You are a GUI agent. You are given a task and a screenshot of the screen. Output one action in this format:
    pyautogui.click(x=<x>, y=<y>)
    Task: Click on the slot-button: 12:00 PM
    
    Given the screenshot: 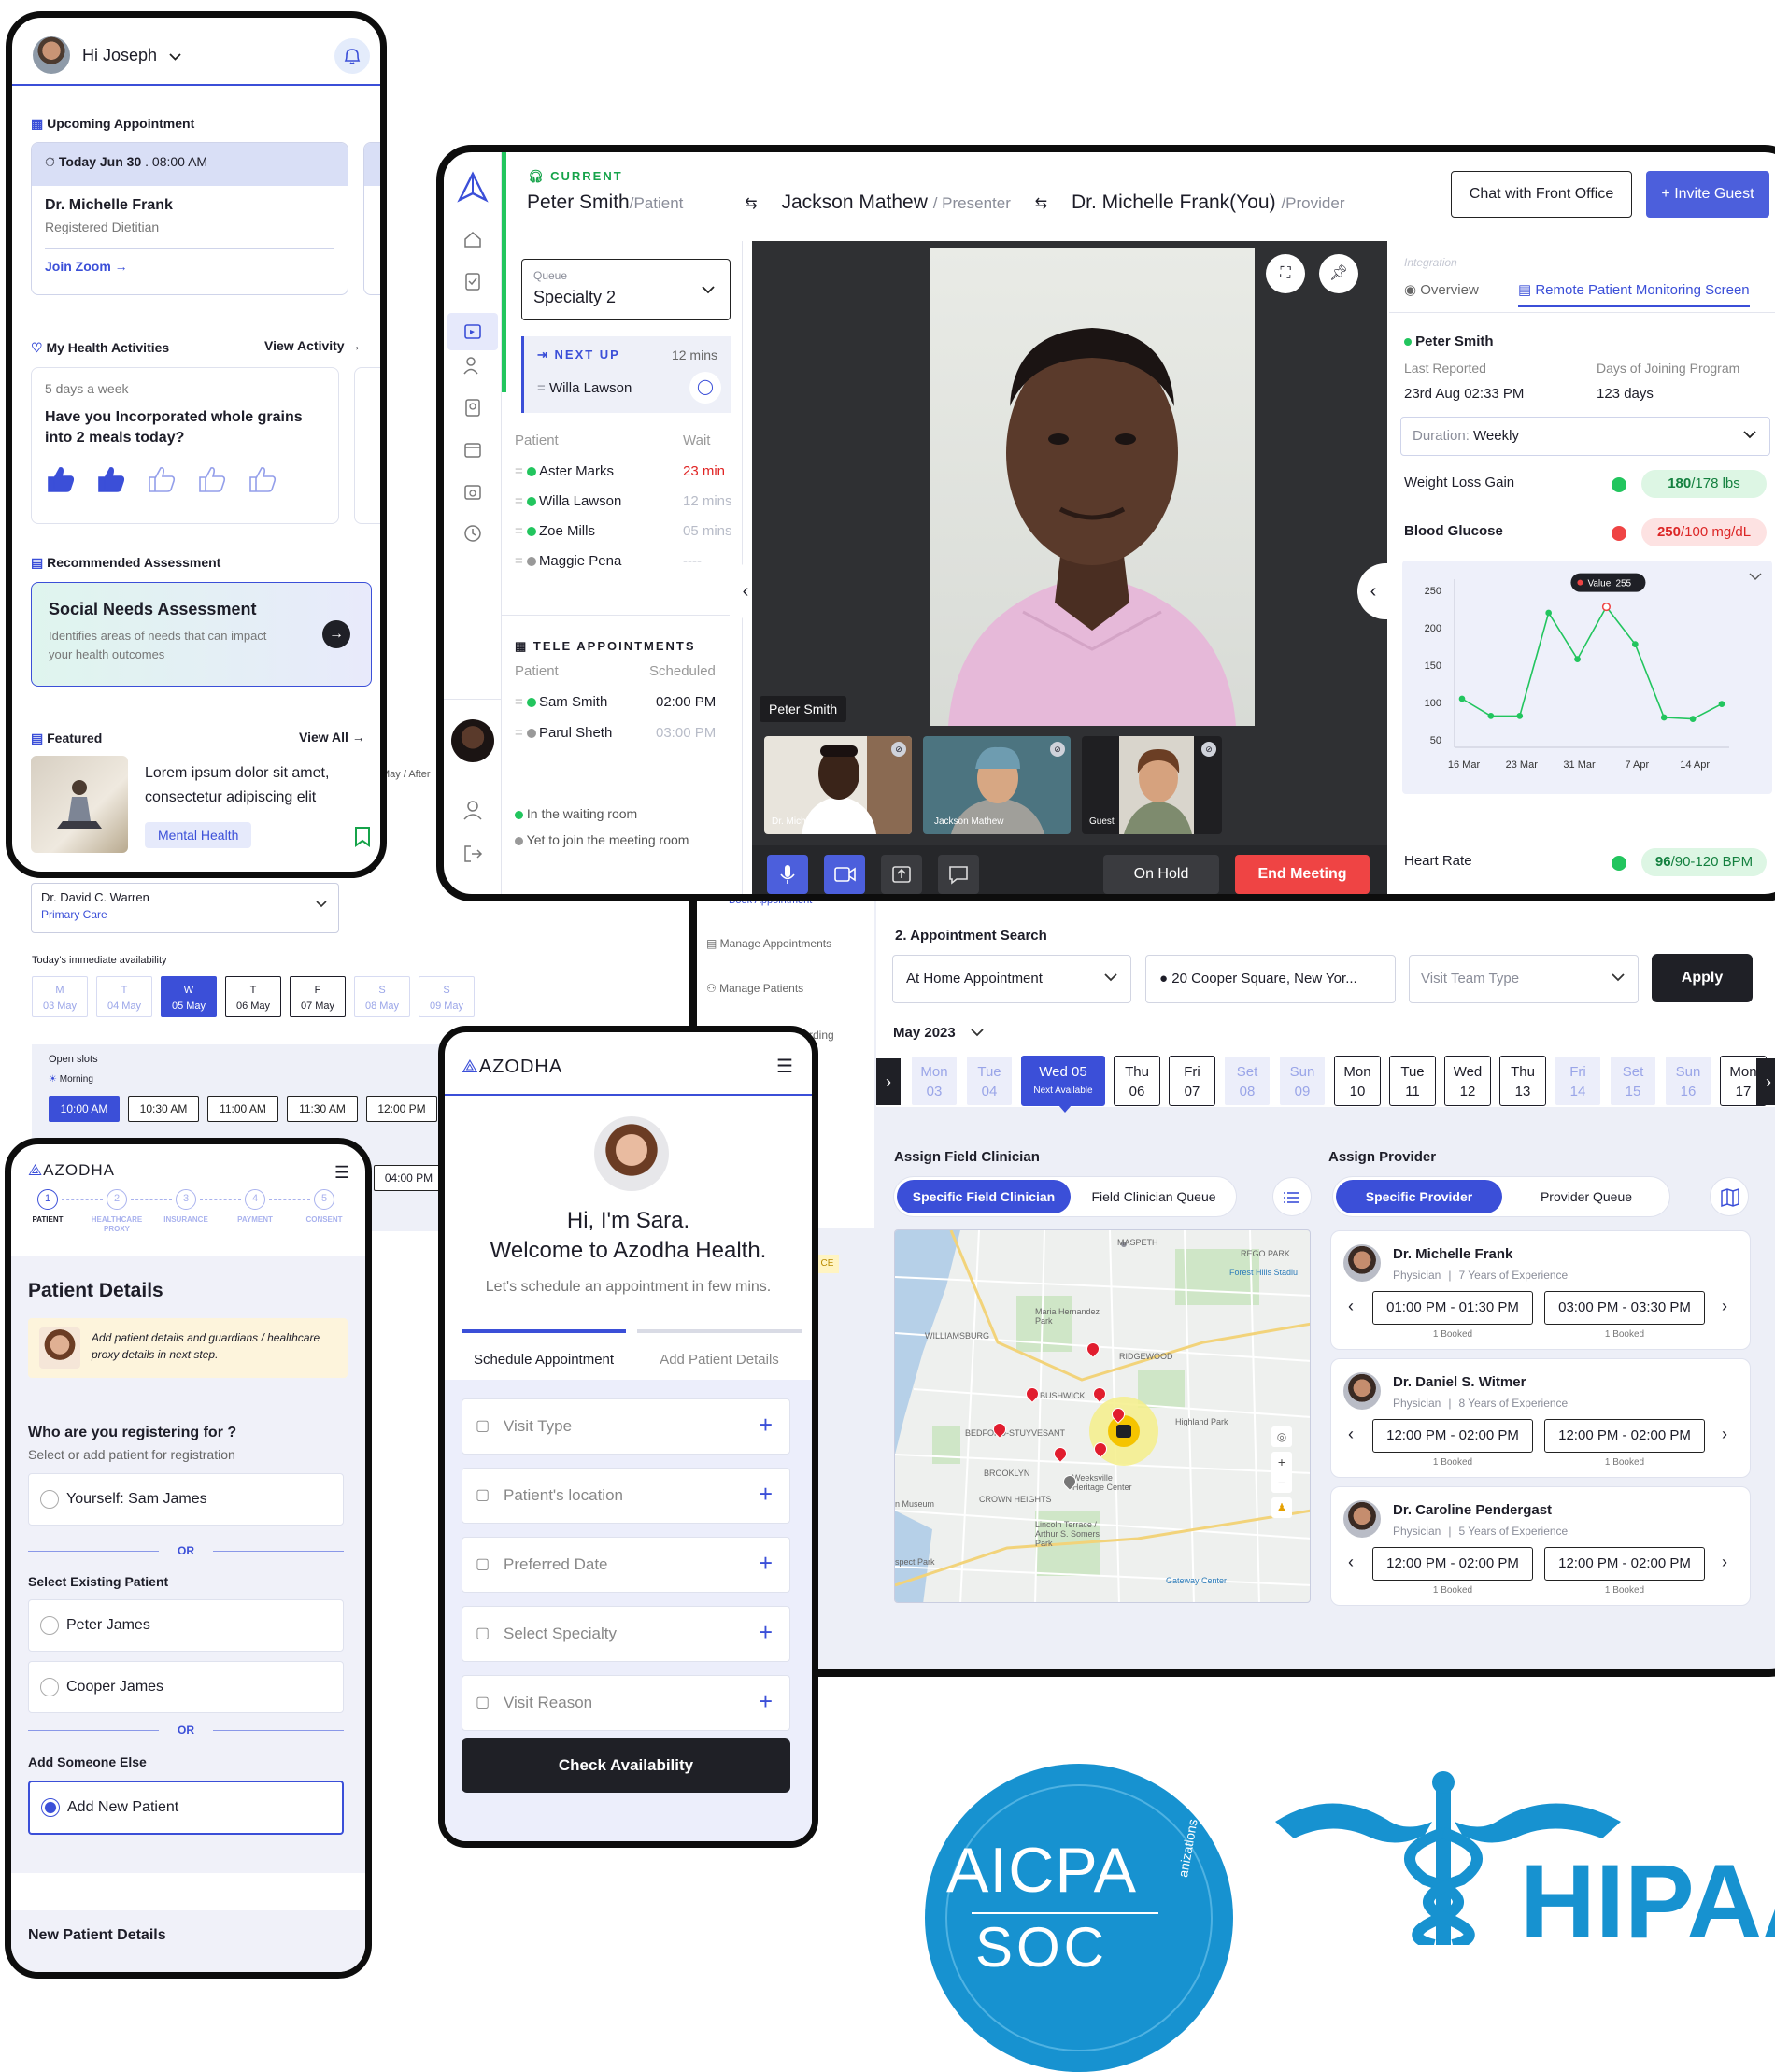 What is the action you would take?
    pyautogui.click(x=401, y=1109)
    